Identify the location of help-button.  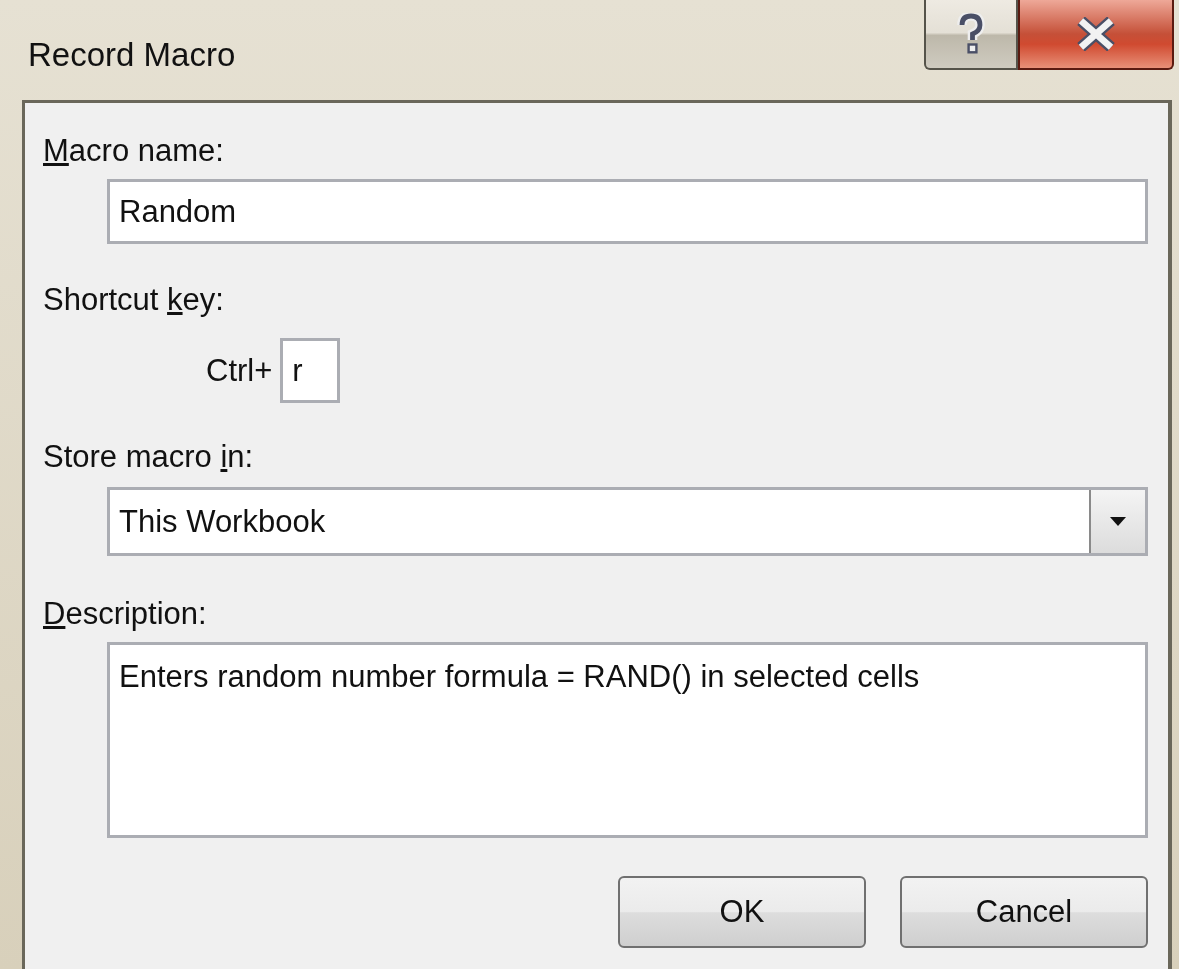
(971, 35).